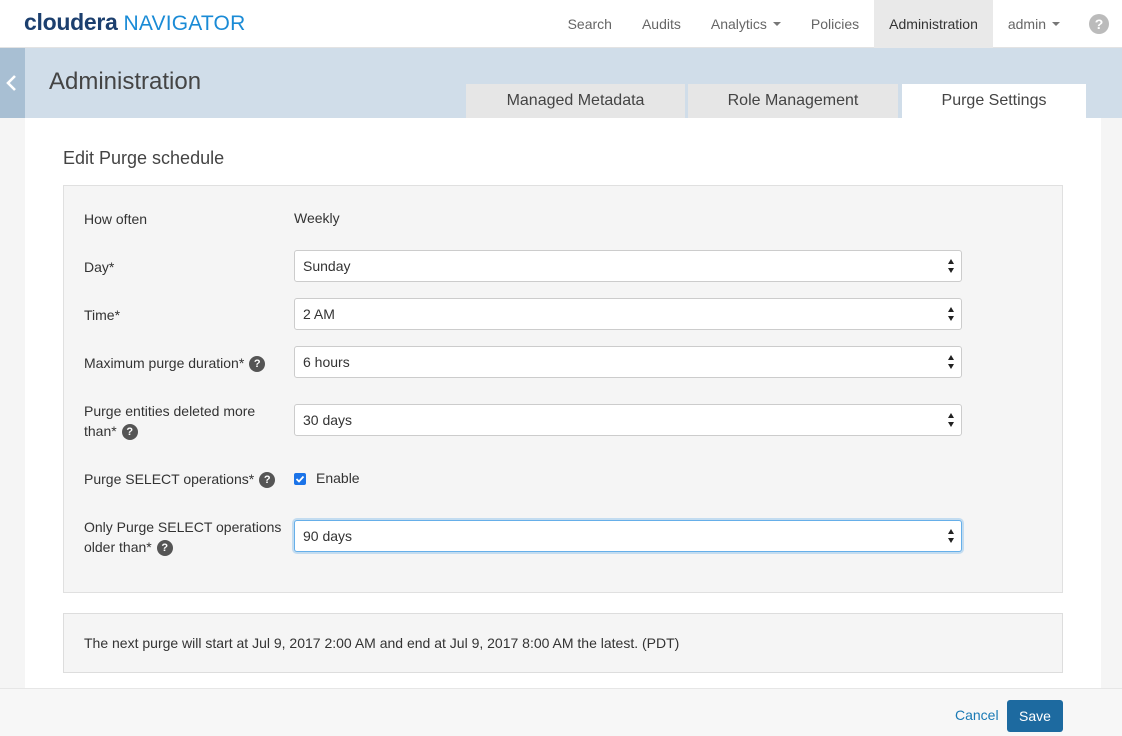 The height and width of the screenshot is (736, 1122). Describe the element at coordinates (575, 101) in the screenshot. I see `tab-managed-metadata: Managed Metadata` at that location.